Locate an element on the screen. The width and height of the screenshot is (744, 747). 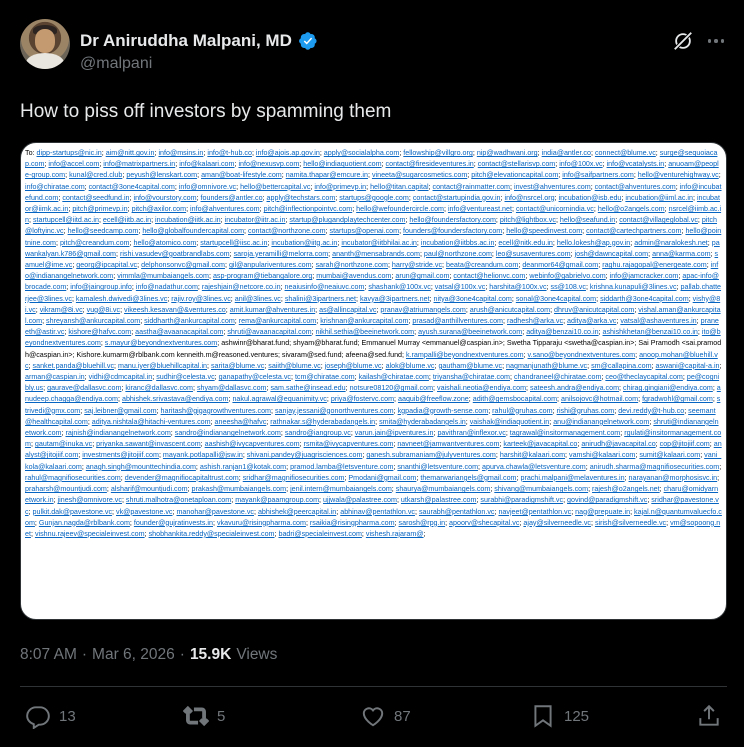
email-link: hello@atomico.com is located at coordinates (164, 243).